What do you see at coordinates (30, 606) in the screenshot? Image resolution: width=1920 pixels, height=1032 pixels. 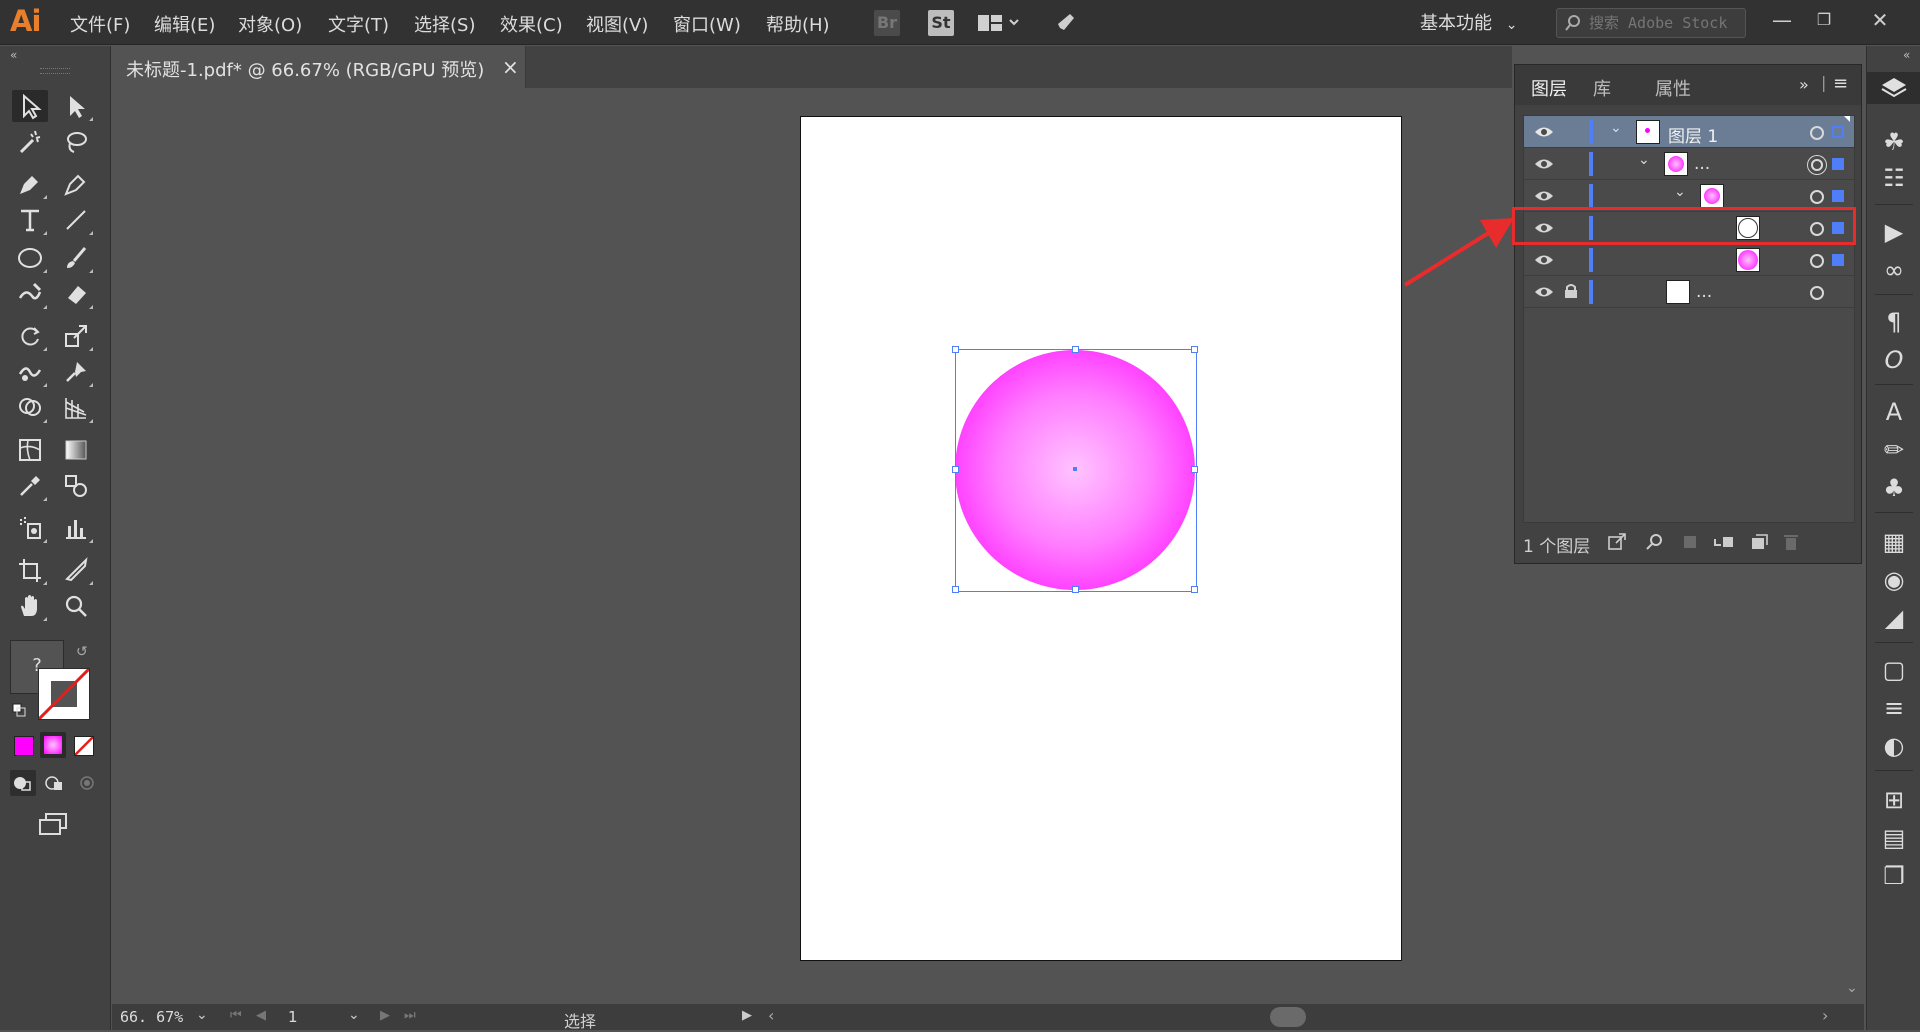 I see `hand-tool` at bounding box center [30, 606].